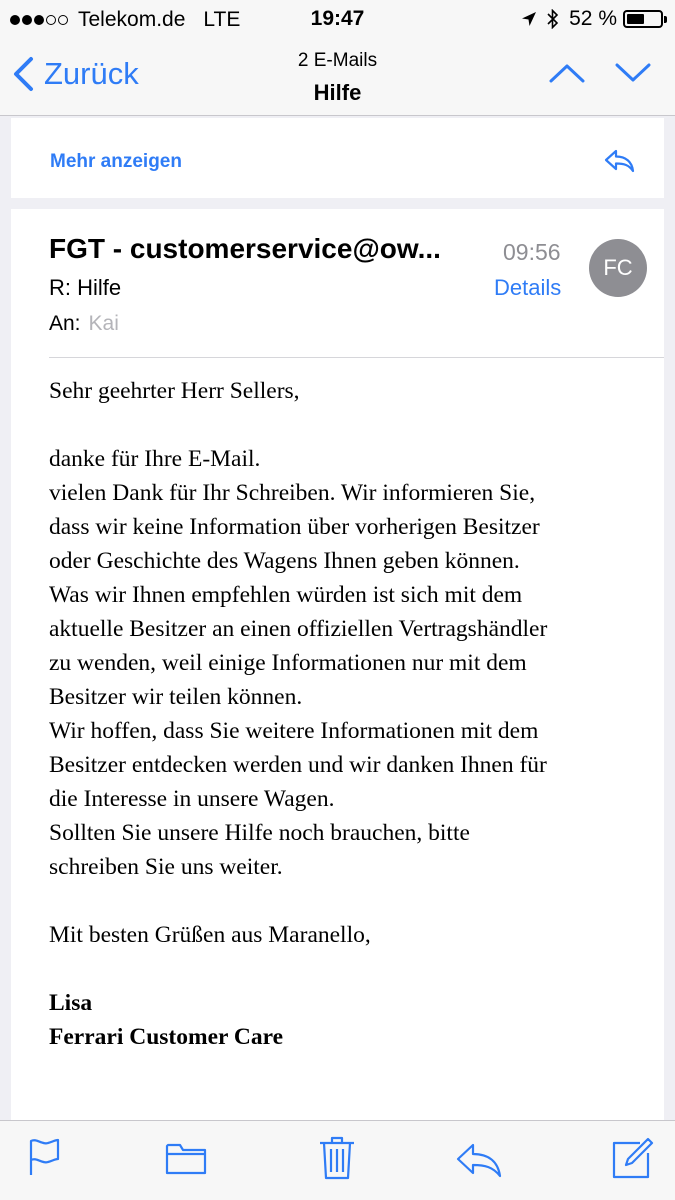 Image resolution: width=675 pixels, height=1200 pixels. What do you see at coordinates (44, 1156) in the screenshot?
I see `flag-icon` at bounding box center [44, 1156].